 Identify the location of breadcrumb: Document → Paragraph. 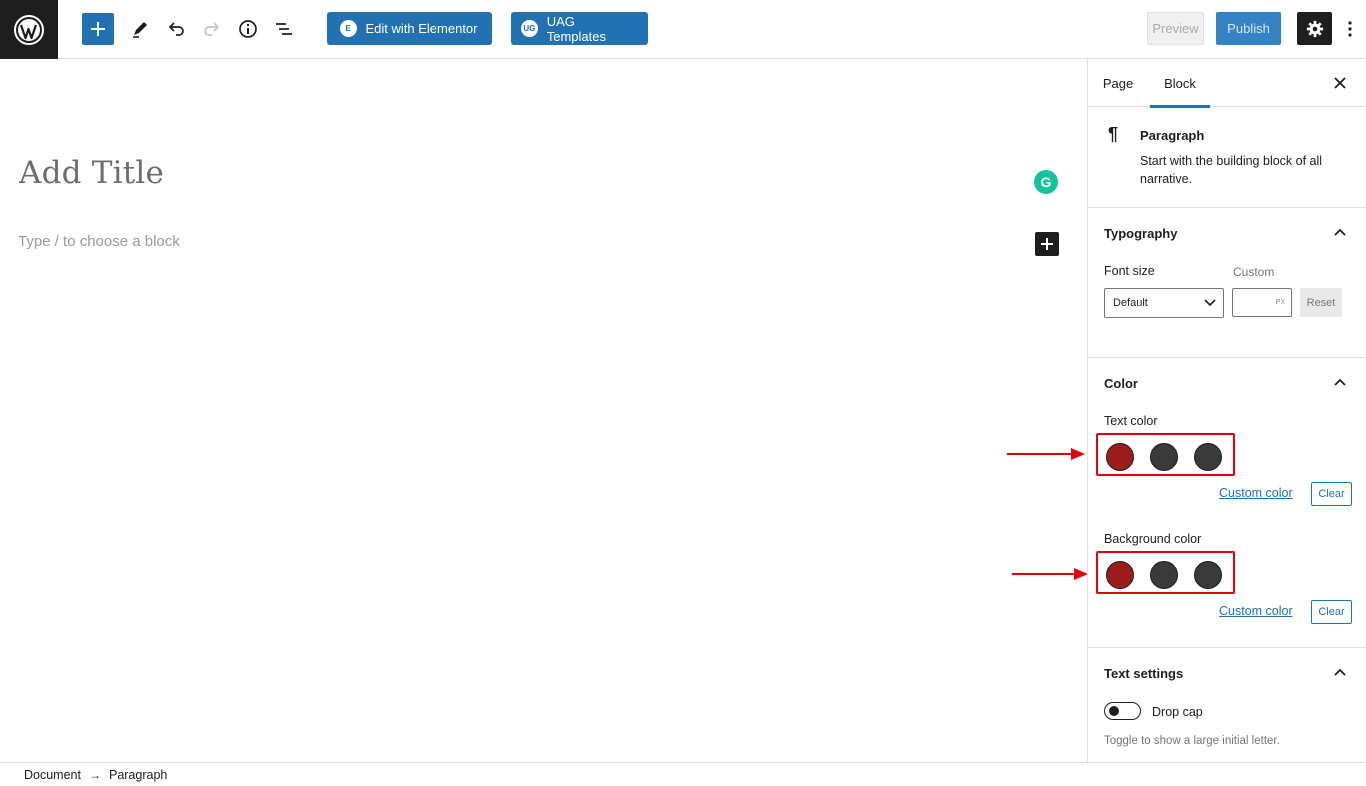
(683, 774).